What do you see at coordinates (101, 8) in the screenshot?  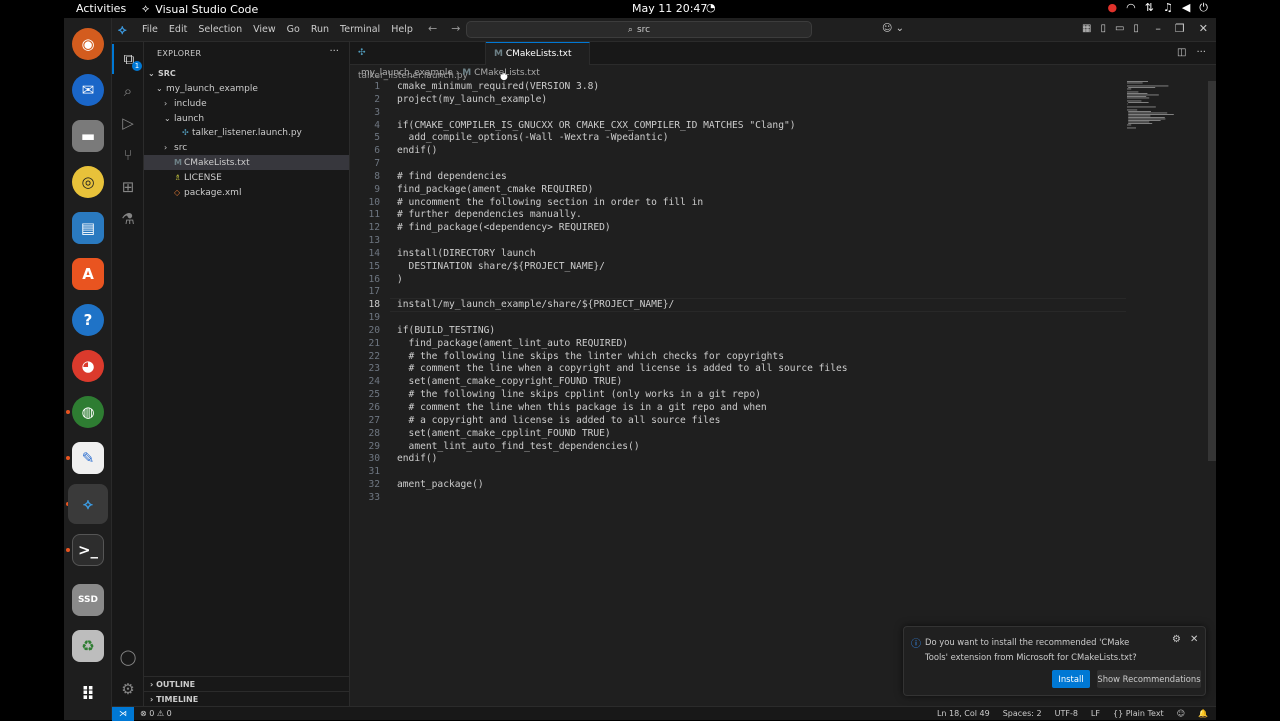 I see `activities-button: Activities` at bounding box center [101, 8].